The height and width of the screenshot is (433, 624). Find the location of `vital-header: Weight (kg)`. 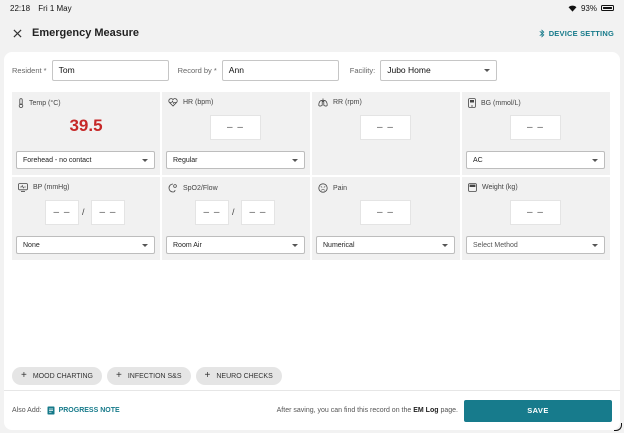

vital-header: Weight (kg) is located at coordinates (493, 187).